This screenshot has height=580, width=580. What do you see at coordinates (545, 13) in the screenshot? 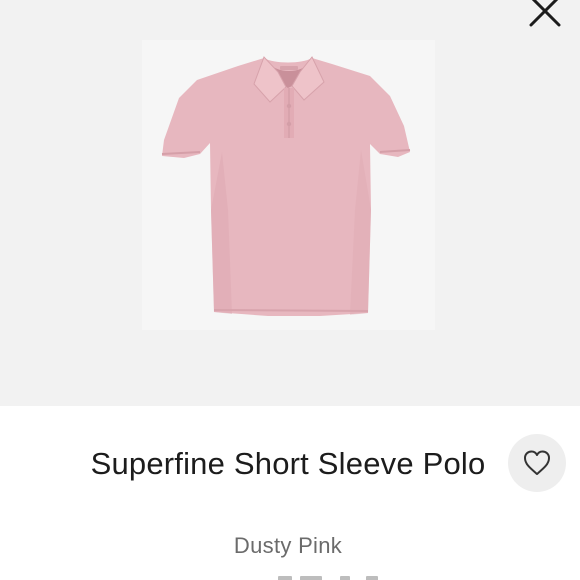
I see `close-icon` at bounding box center [545, 13].